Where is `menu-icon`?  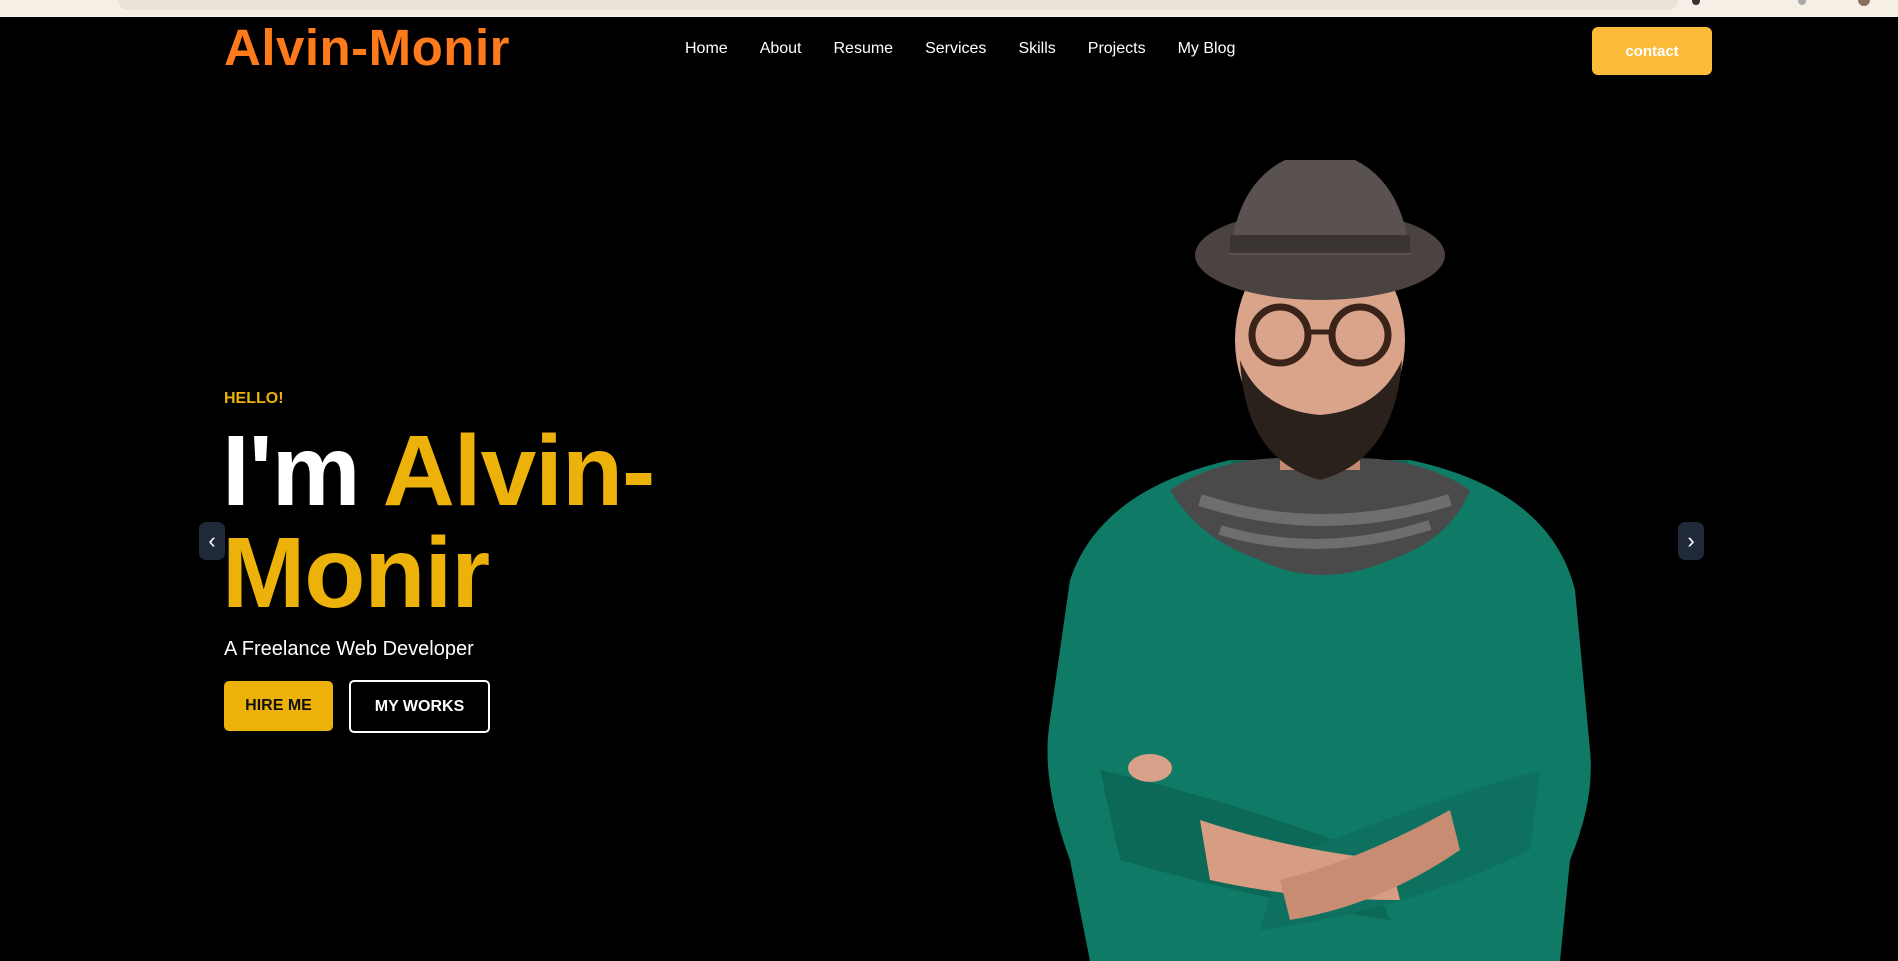 menu-icon is located at coordinates (1802, 2).